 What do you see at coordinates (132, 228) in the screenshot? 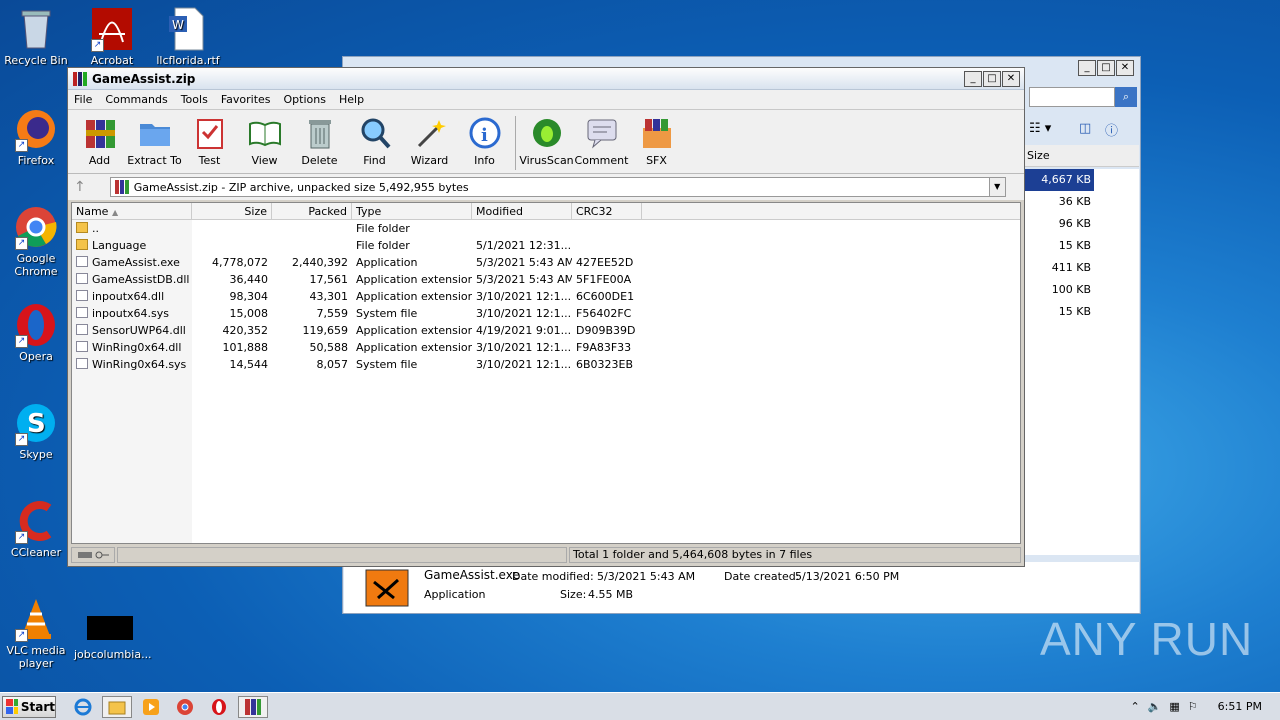
I see `file-name-cell: ..` at bounding box center [132, 228].